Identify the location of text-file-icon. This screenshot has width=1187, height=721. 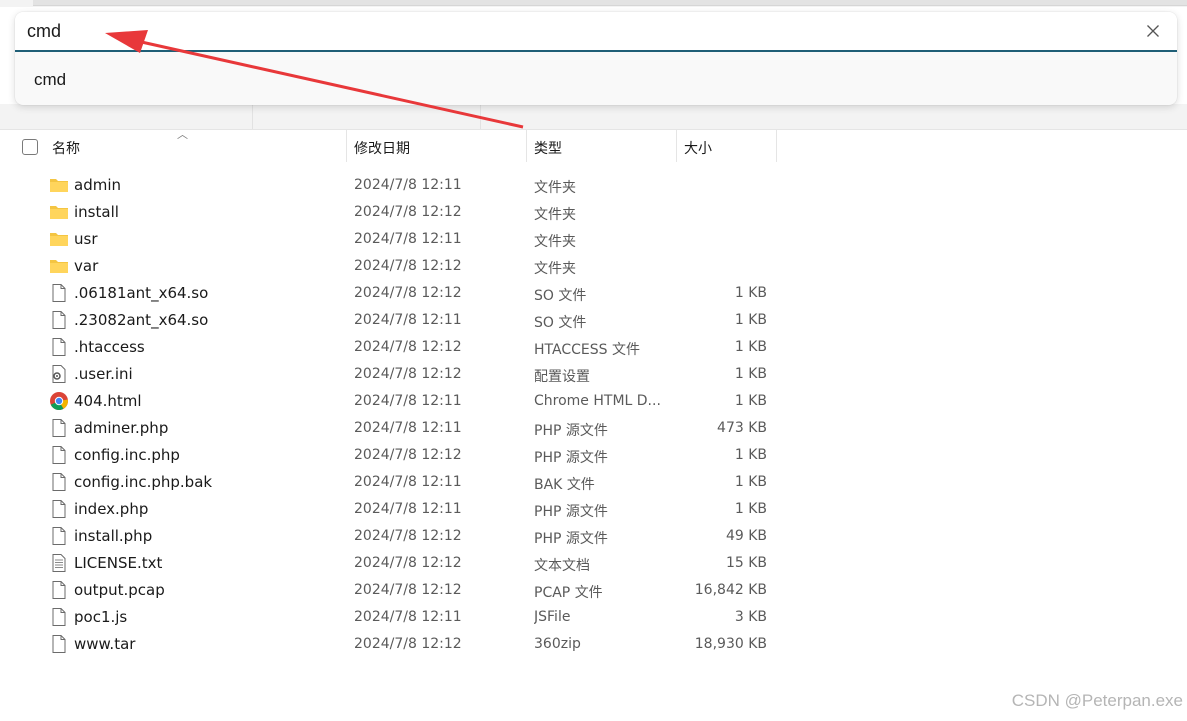
(59, 563).